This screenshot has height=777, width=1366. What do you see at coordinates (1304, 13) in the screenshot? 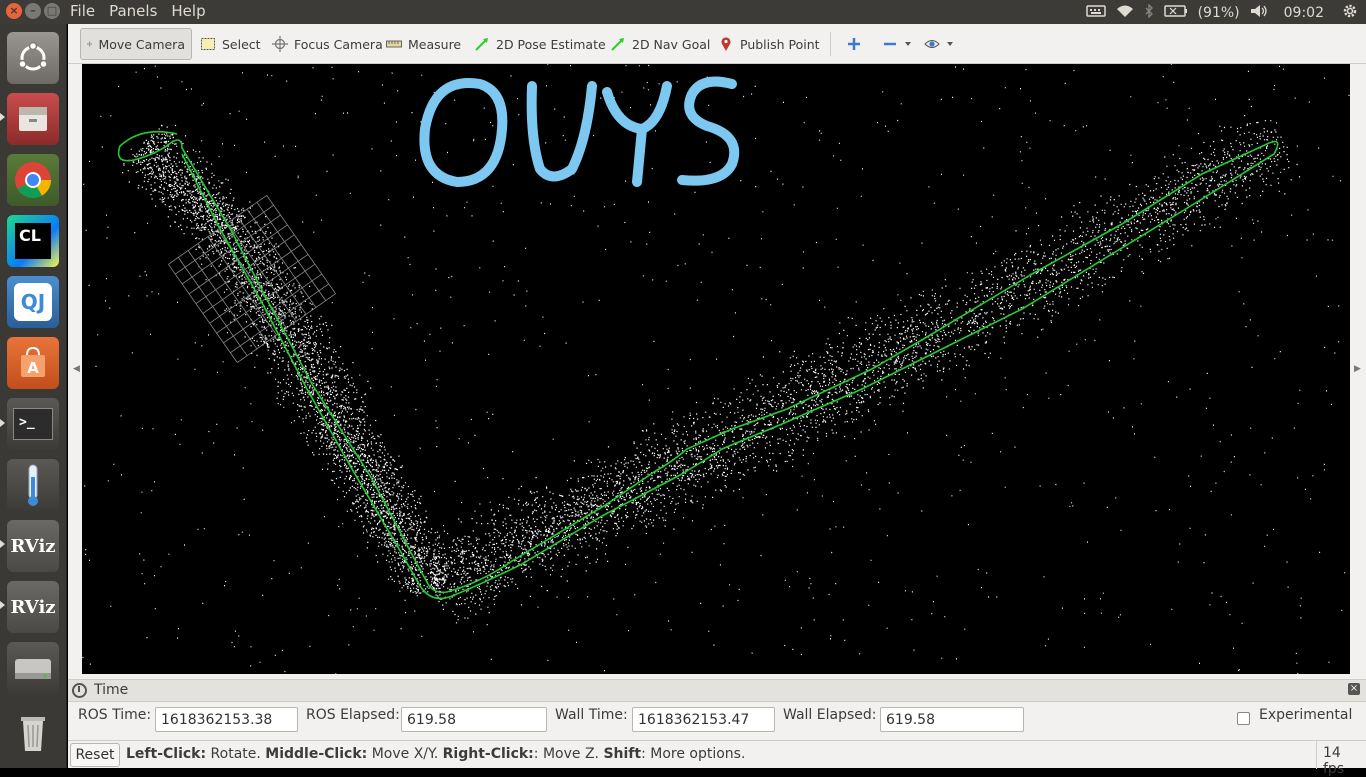
I see `clock: 09:02` at bounding box center [1304, 13].